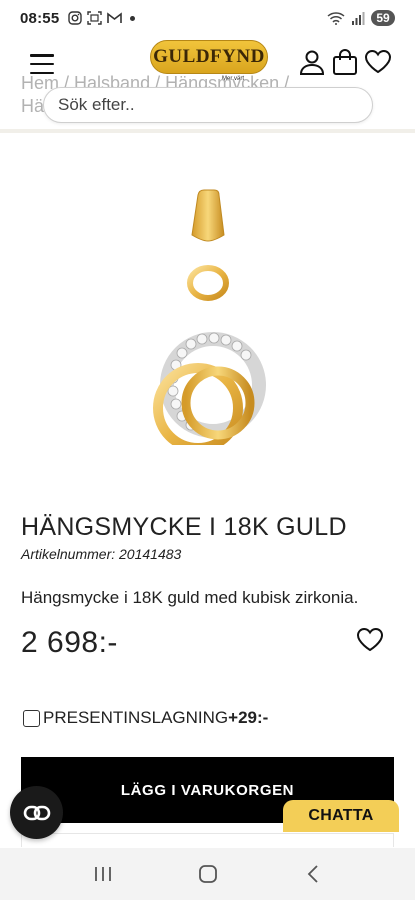 The image size is (415, 900). What do you see at coordinates (358, 18) in the screenshot?
I see `signal-icon` at bounding box center [358, 18].